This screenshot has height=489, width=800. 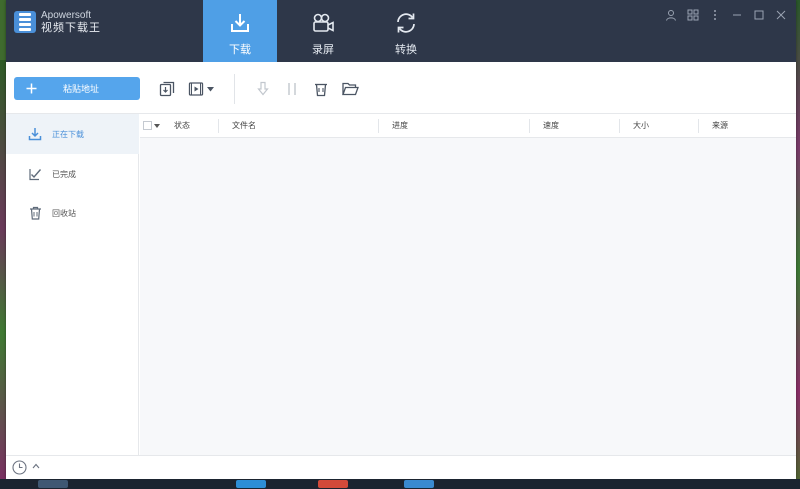 What do you see at coordinates (406, 49) in the screenshot?
I see `tab-convert-label: 转换` at bounding box center [406, 49].